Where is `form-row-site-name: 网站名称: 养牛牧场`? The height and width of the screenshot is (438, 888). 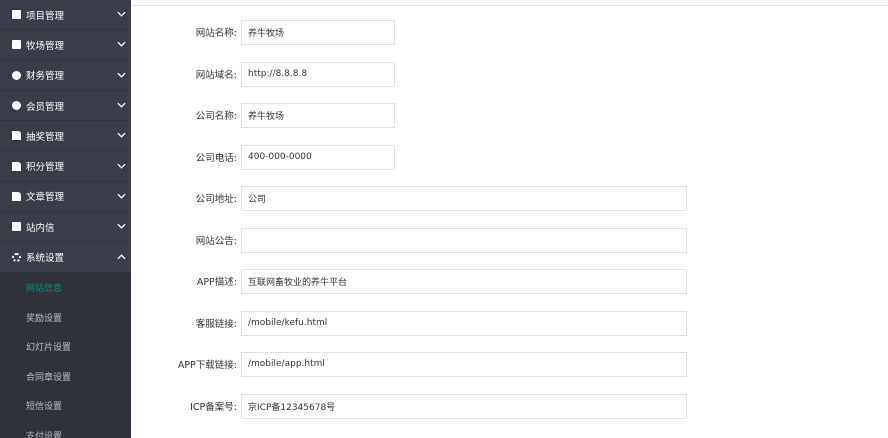
form-row-site-name: 网站名称: 养牛牧场 is located at coordinates (263, 32).